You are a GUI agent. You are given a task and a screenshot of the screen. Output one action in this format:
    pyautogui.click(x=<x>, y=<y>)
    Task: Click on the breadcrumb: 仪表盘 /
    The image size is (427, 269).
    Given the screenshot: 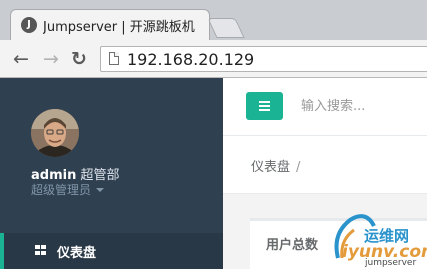 What is the action you would take?
    pyautogui.click(x=275, y=165)
    